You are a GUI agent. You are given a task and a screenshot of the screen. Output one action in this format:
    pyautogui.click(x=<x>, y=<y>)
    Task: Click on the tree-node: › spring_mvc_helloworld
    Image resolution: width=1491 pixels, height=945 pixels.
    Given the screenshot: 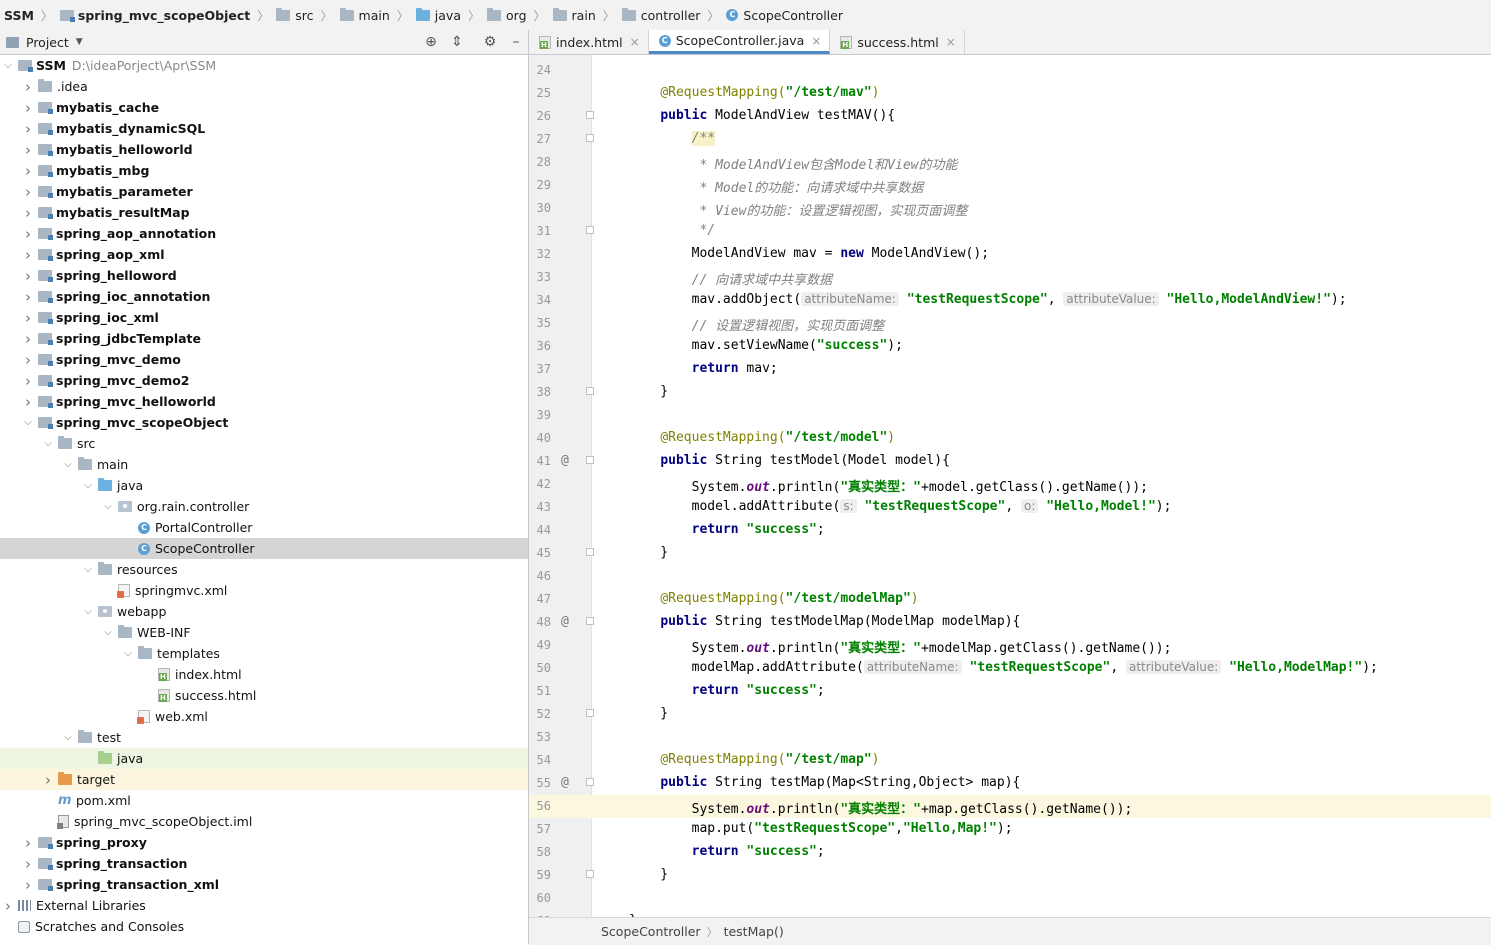 What is the action you would take?
    pyautogui.click(x=264, y=401)
    